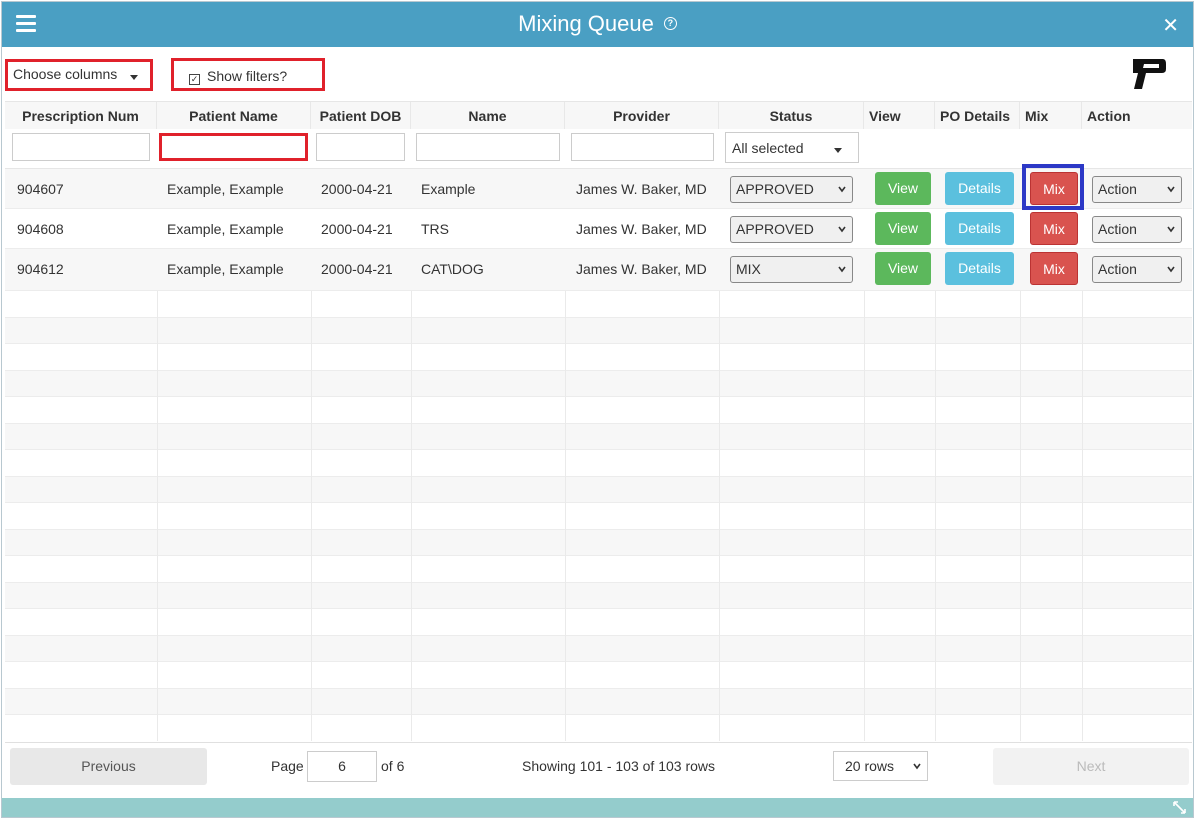  What do you see at coordinates (641, 269) in the screenshot?
I see `cell-provider: James W. Baker, MD` at bounding box center [641, 269].